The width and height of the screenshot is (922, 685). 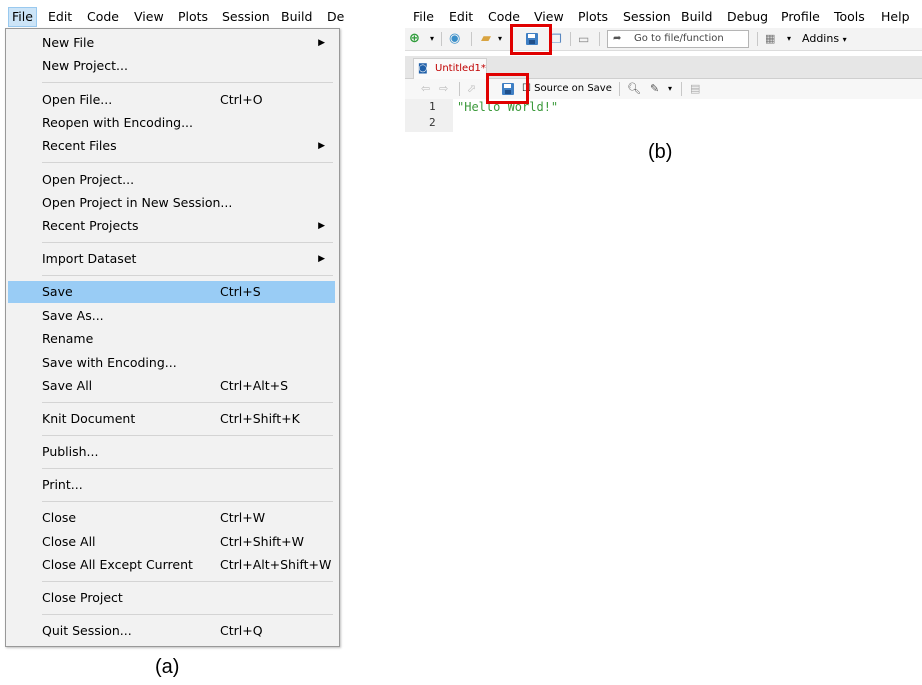 What do you see at coordinates (663, 67) in the screenshot?
I see `editor-tabstrip: ◙ Untitled1*` at bounding box center [663, 67].